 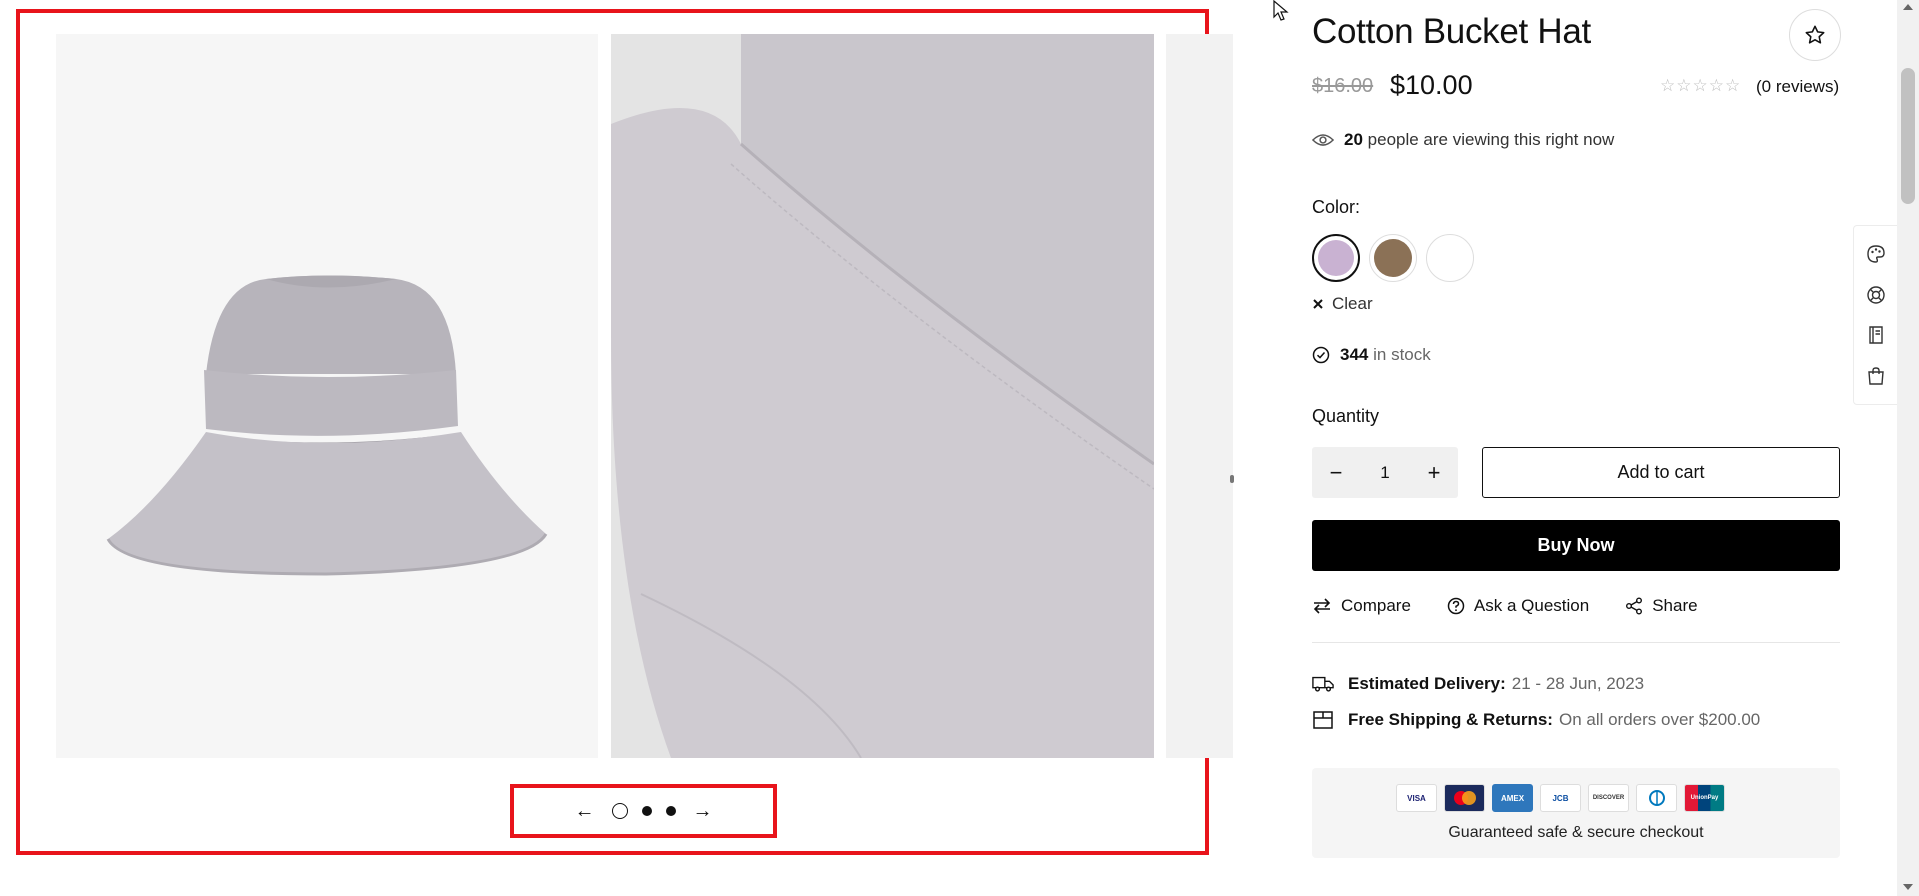 What do you see at coordinates (1659, 719) in the screenshot?
I see `shipping-value: On all orders over $200.00` at bounding box center [1659, 719].